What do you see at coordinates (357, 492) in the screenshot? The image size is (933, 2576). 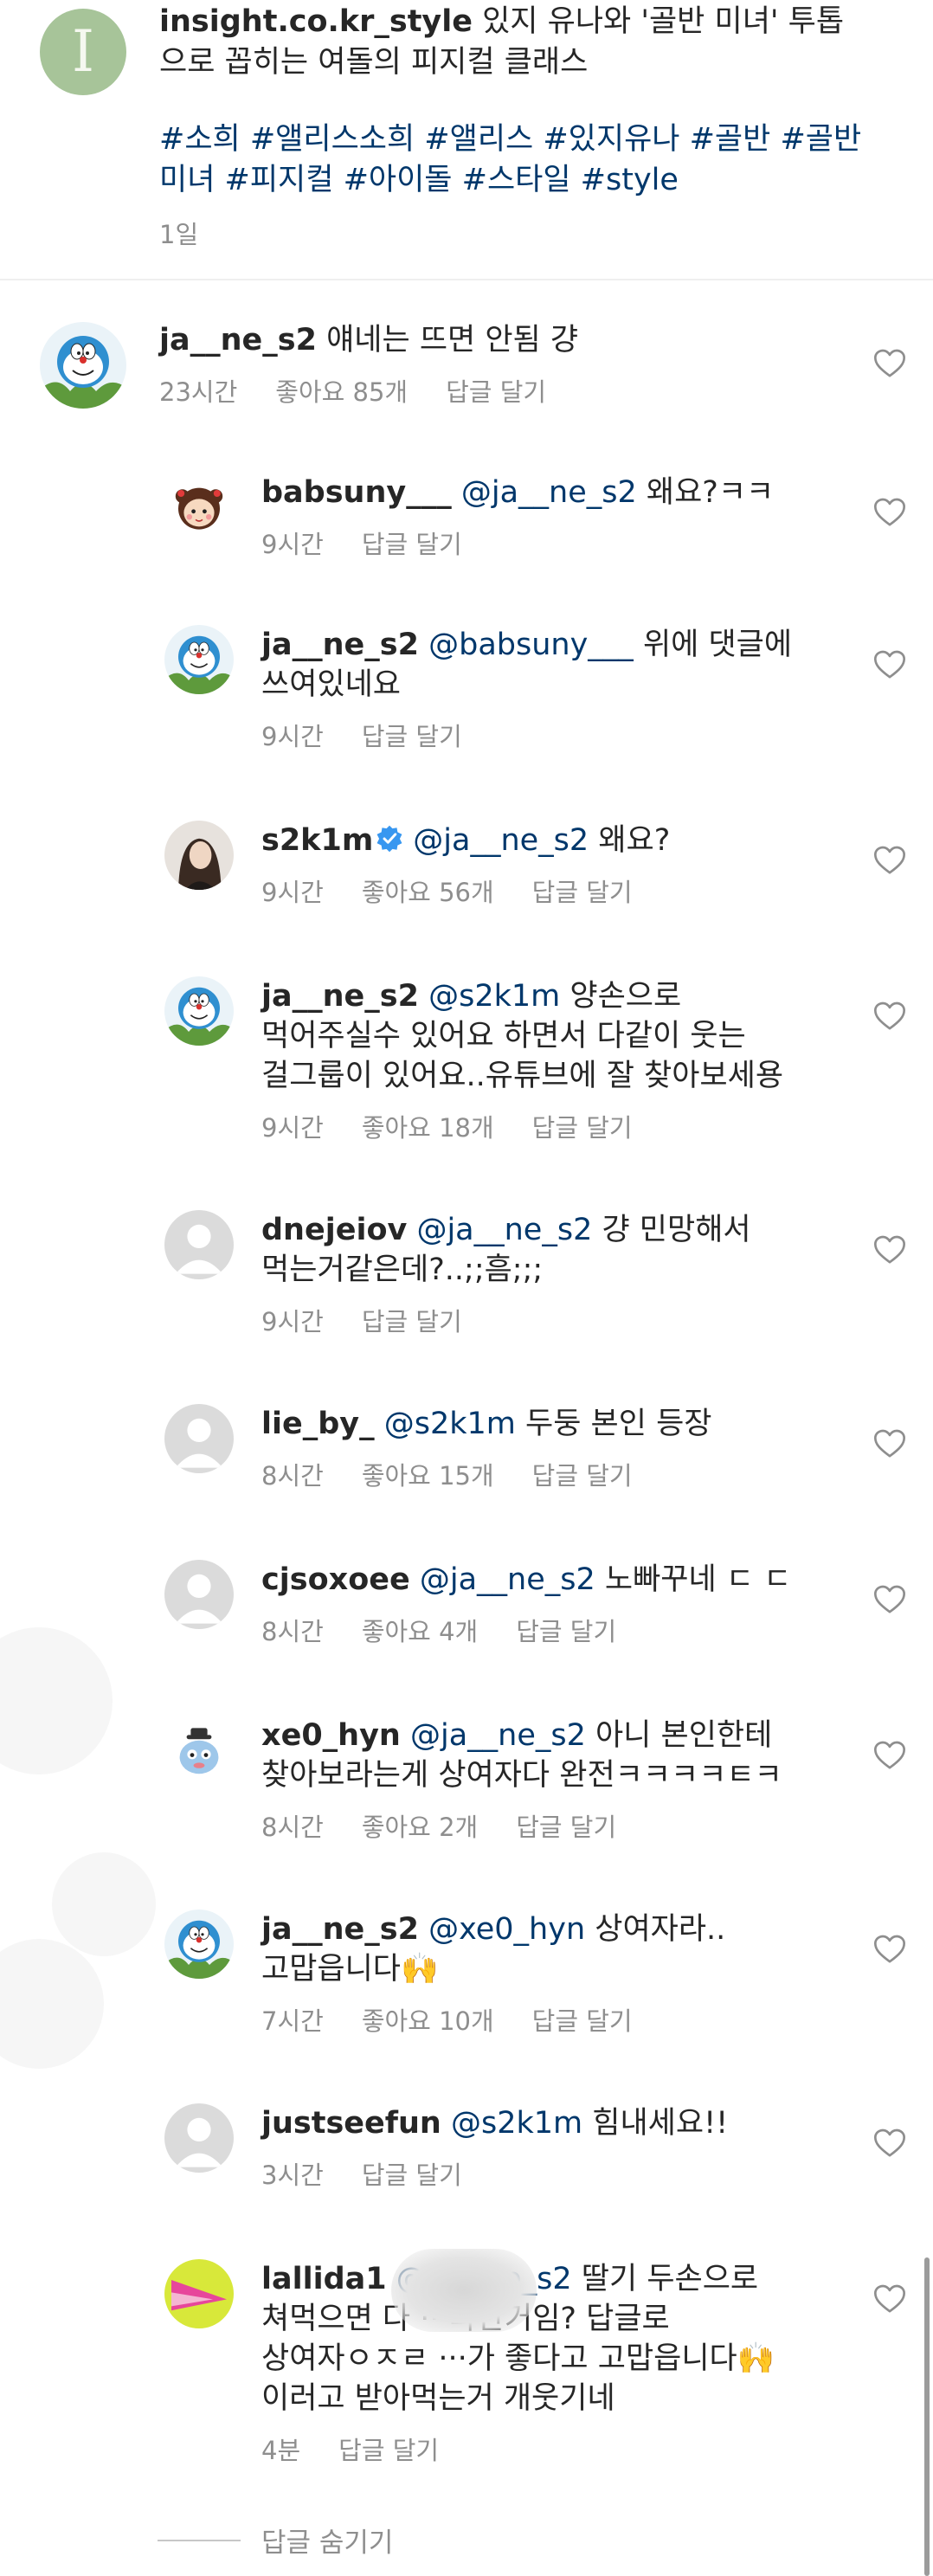 I see `comment-username: babsuny___` at bounding box center [357, 492].